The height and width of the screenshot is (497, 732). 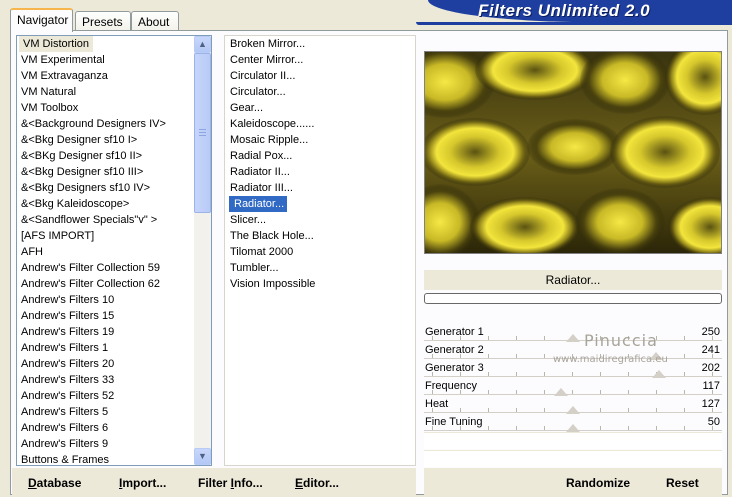 What do you see at coordinates (105, 108) in the screenshot?
I see `category-item: VM Toolbox` at bounding box center [105, 108].